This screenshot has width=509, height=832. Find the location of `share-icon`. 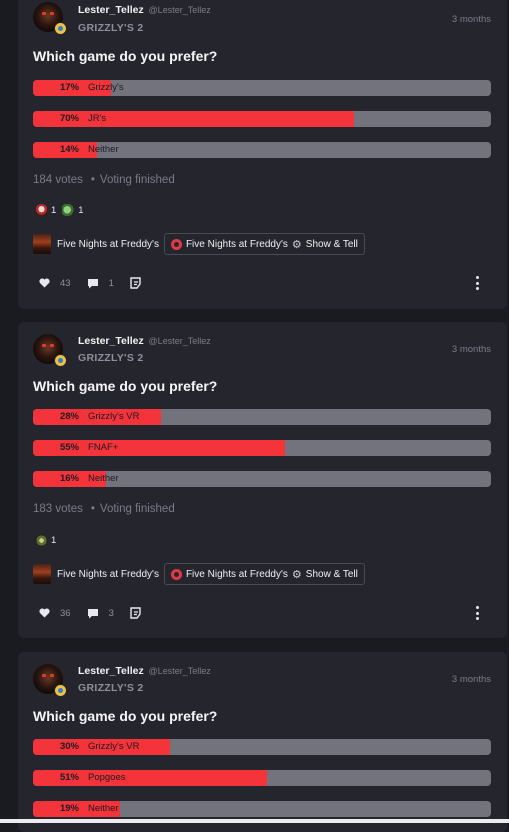

share-icon is located at coordinates (135, 613).